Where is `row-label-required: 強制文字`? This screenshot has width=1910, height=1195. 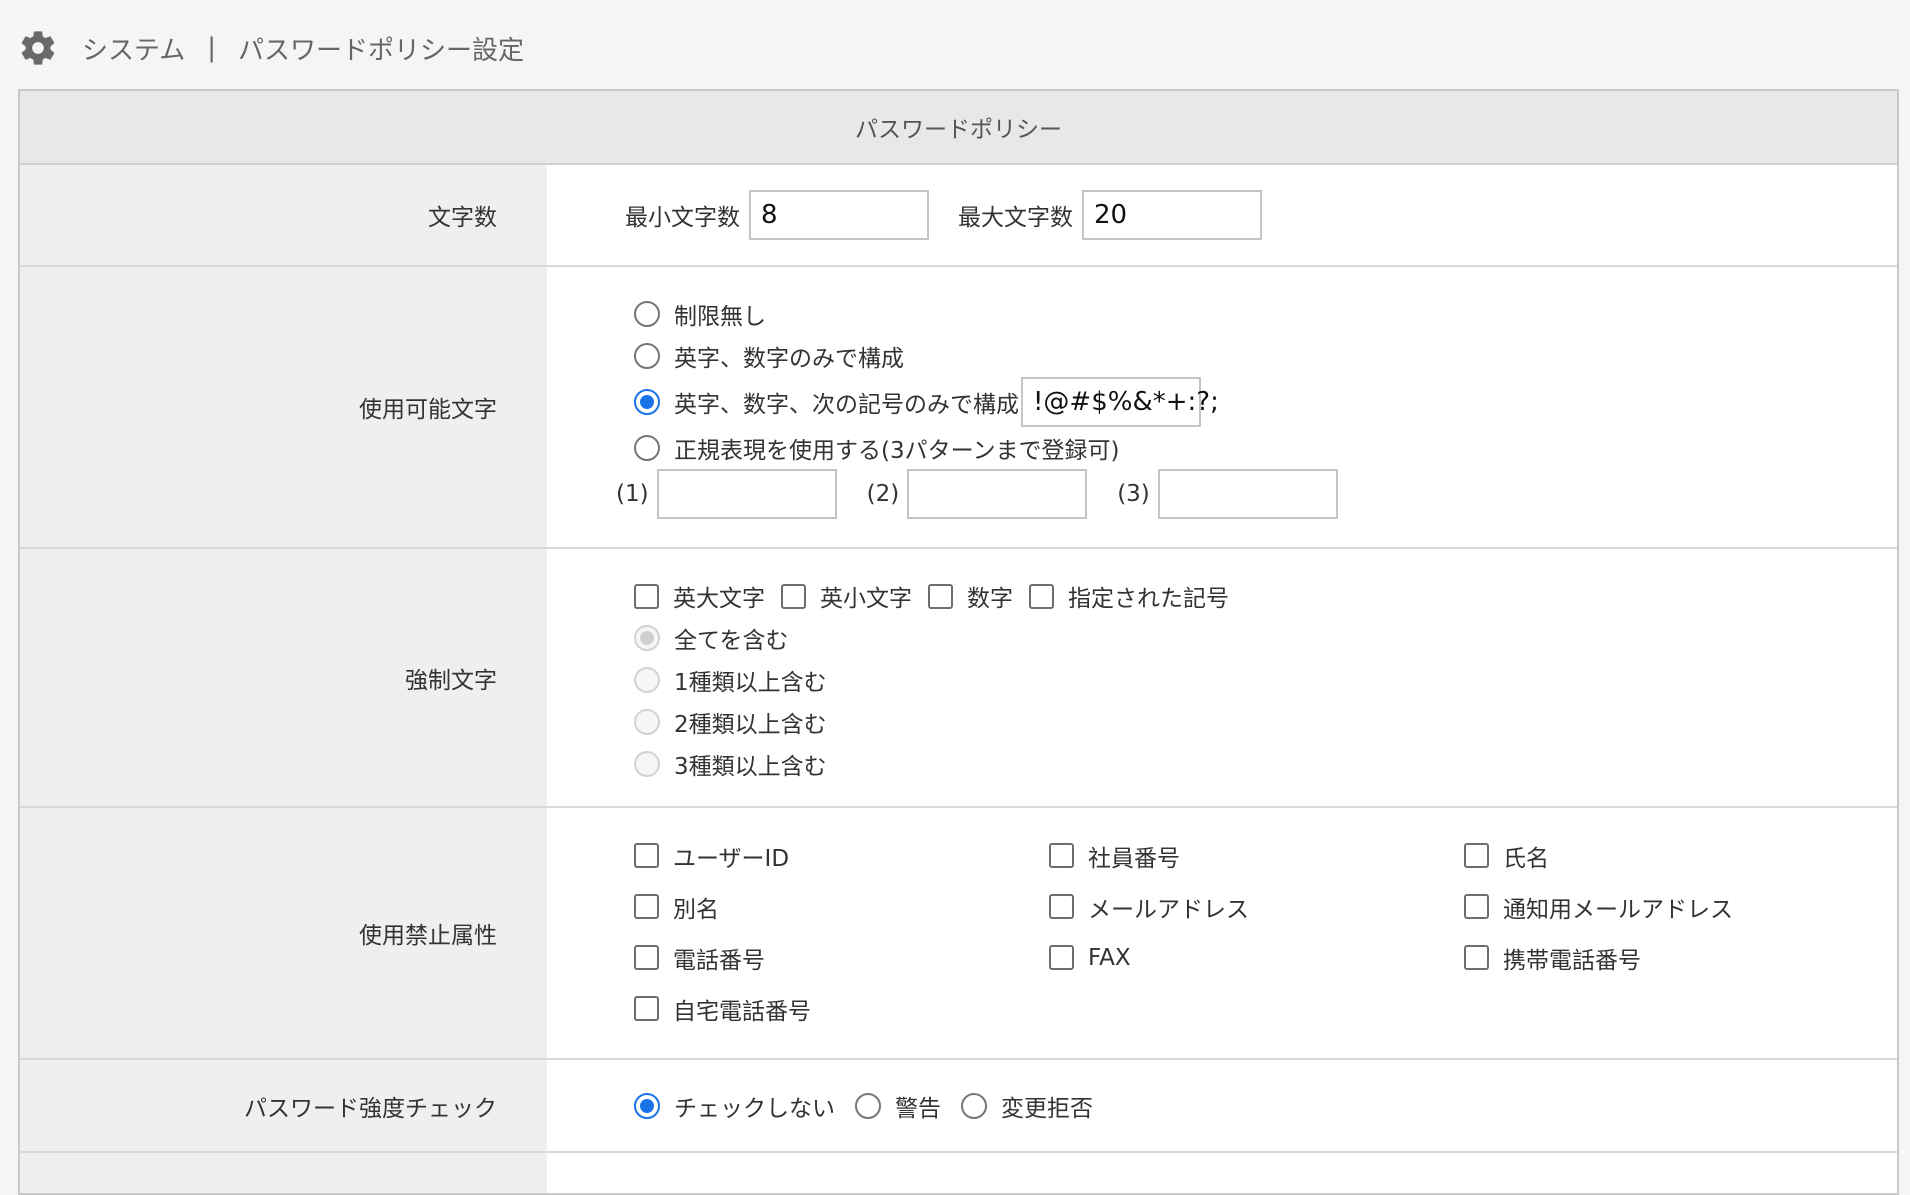 row-label-required: 強制文字 is located at coordinates (283, 677).